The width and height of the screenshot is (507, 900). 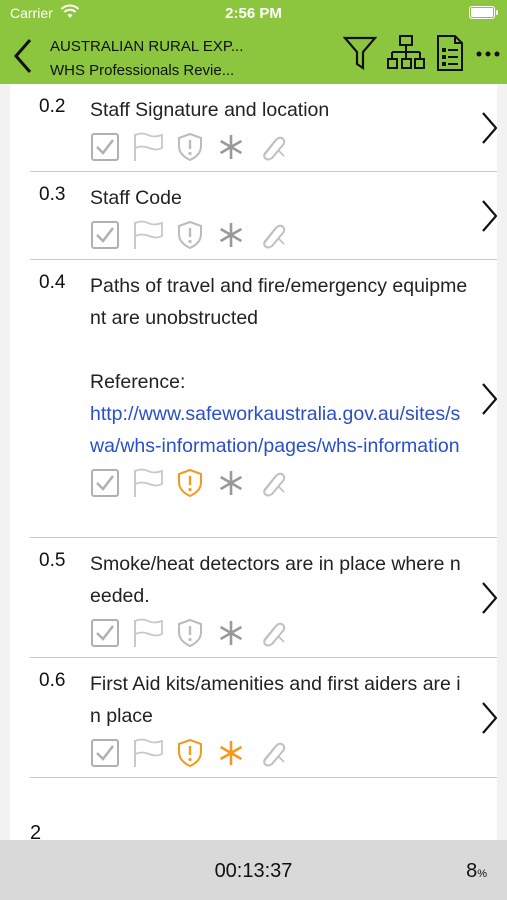 I want to click on elapsed-timer: 00:13:37, so click(x=253, y=871).